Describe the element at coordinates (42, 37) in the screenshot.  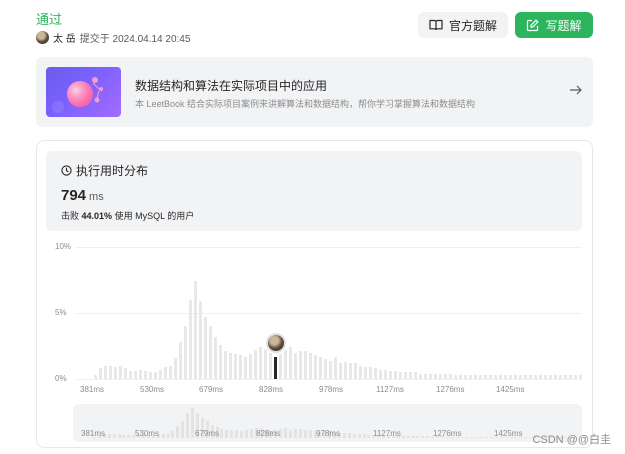
I see `user-avatar` at that location.